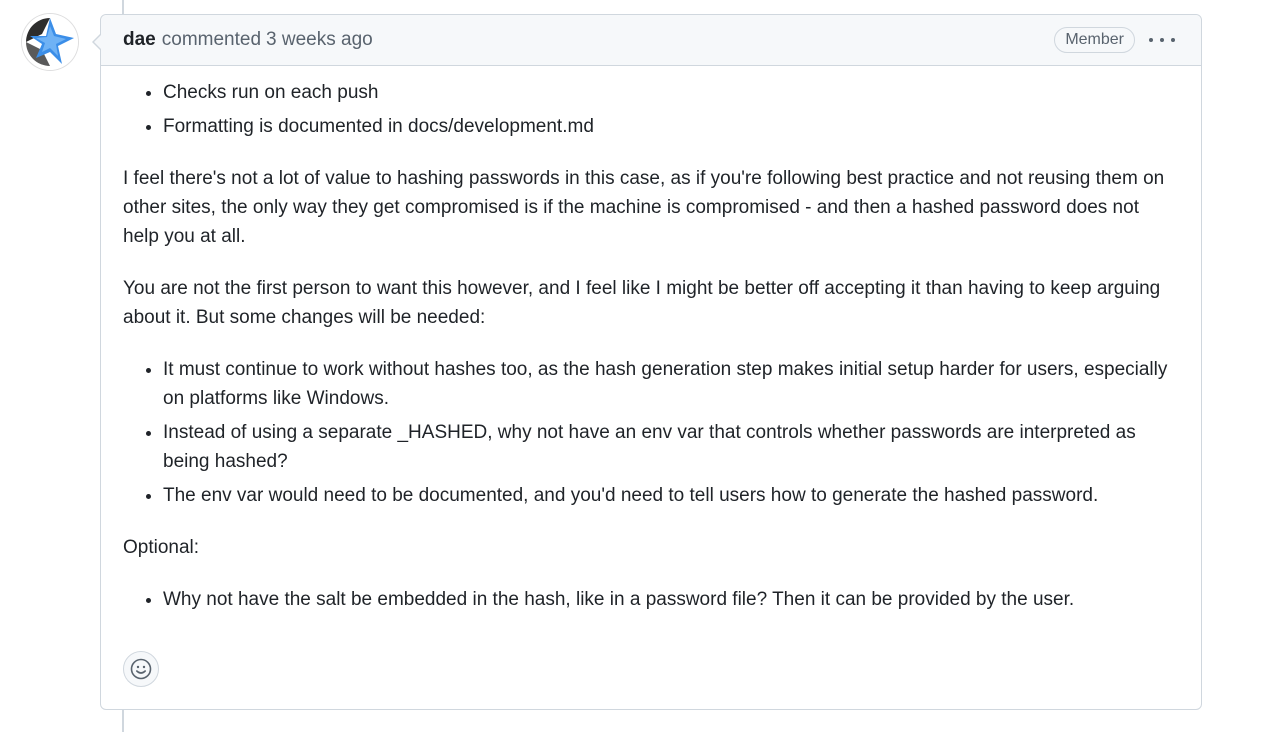 This screenshot has width=1274, height=732. Describe the element at coordinates (98, 42) in the screenshot. I see `comment-arrow-inner` at that location.